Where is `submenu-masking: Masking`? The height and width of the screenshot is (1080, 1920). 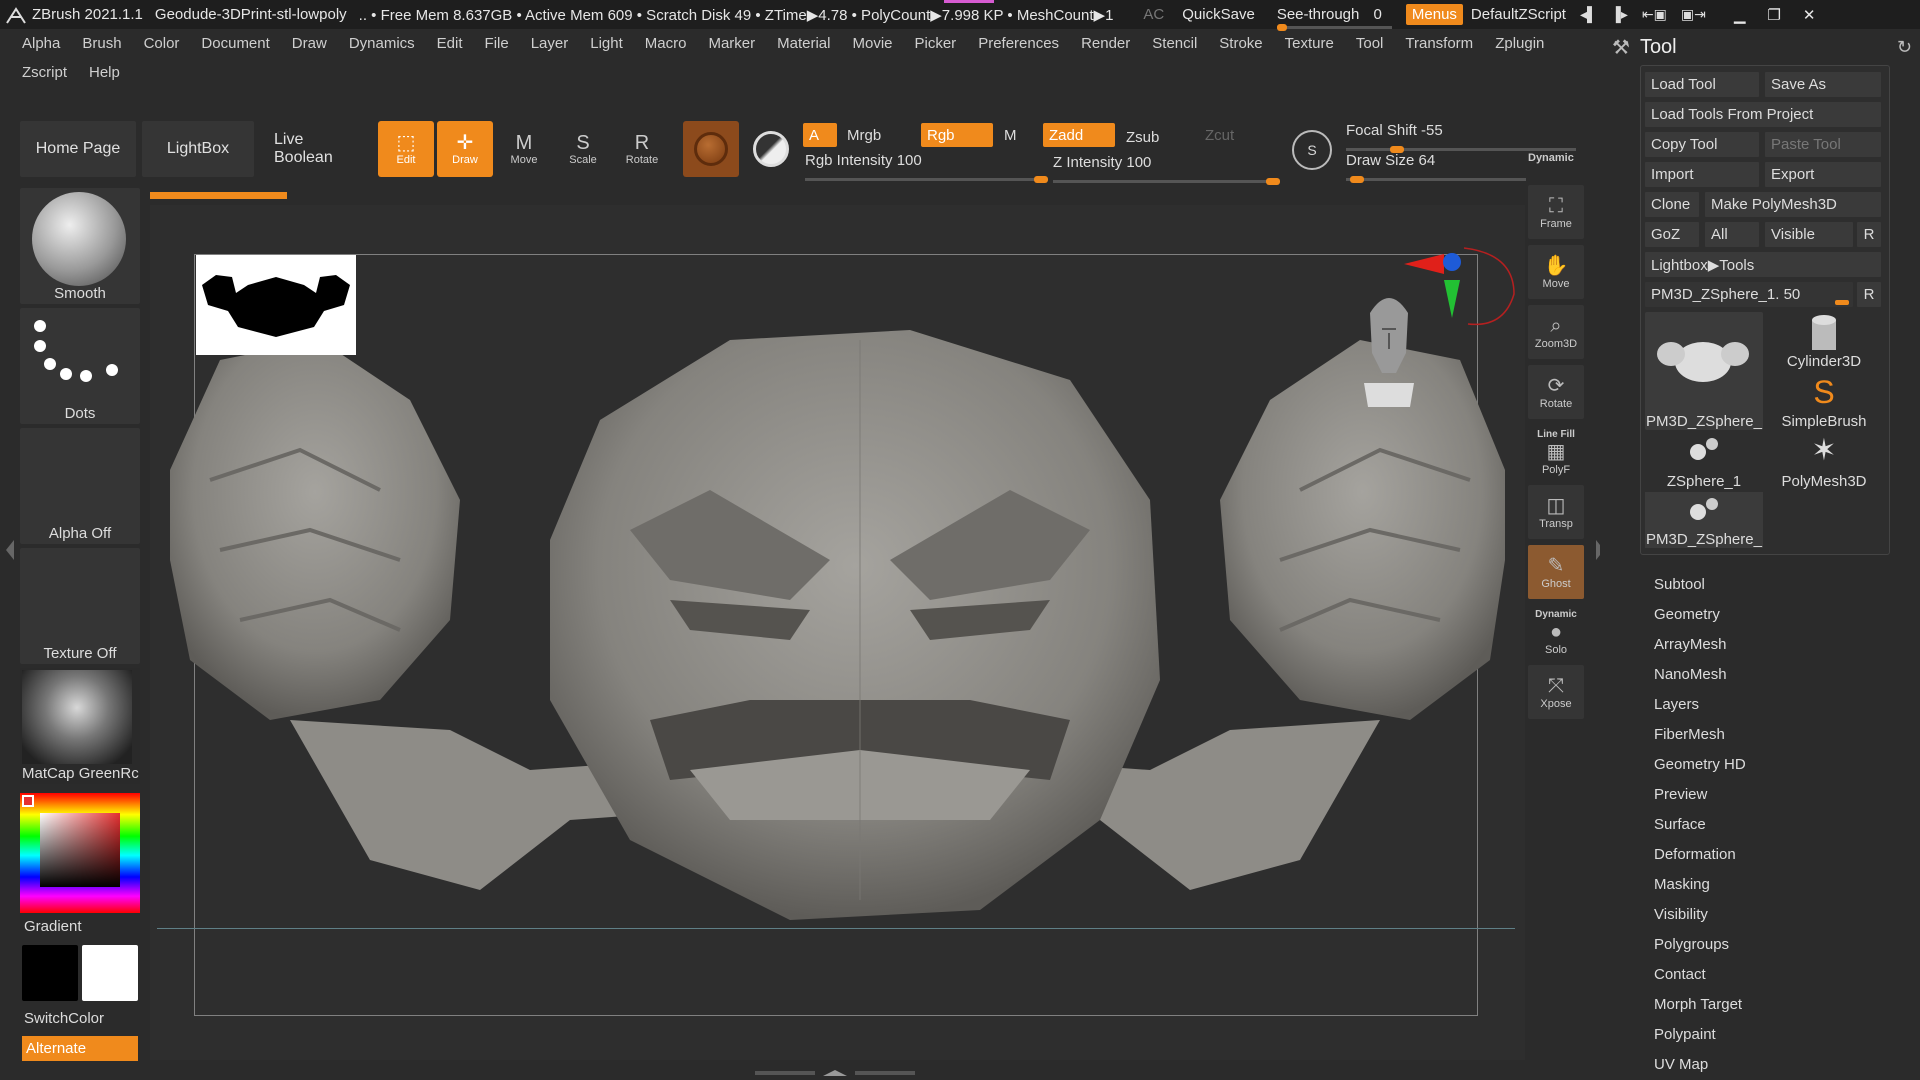 submenu-masking: Masking is located at coordinates (1774, 884).